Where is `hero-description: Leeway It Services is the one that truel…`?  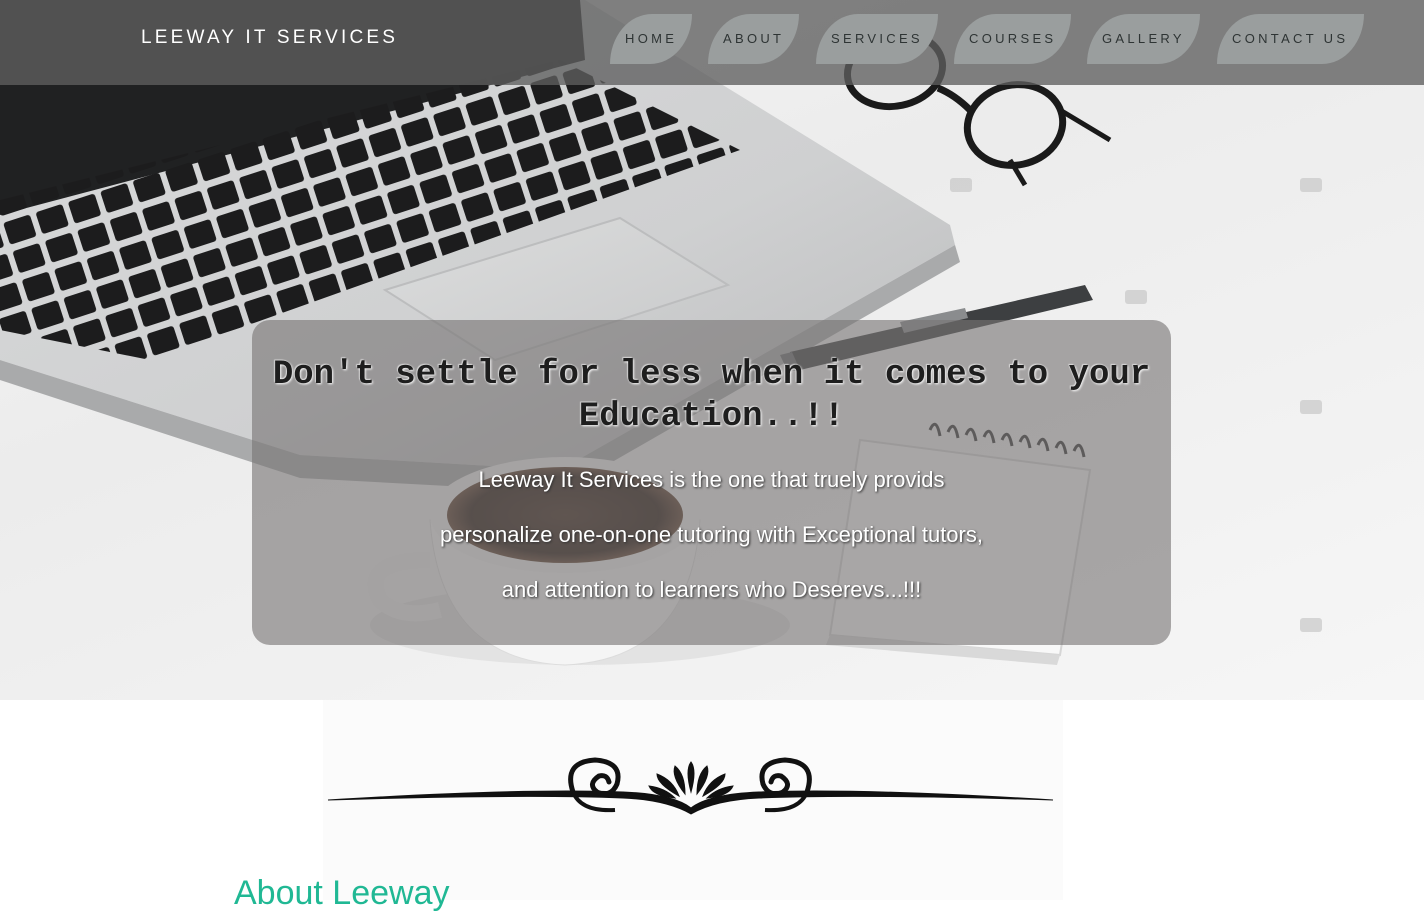 hero-description: Leeway It Services is the one that truel… is located at coordinates (711, 534).